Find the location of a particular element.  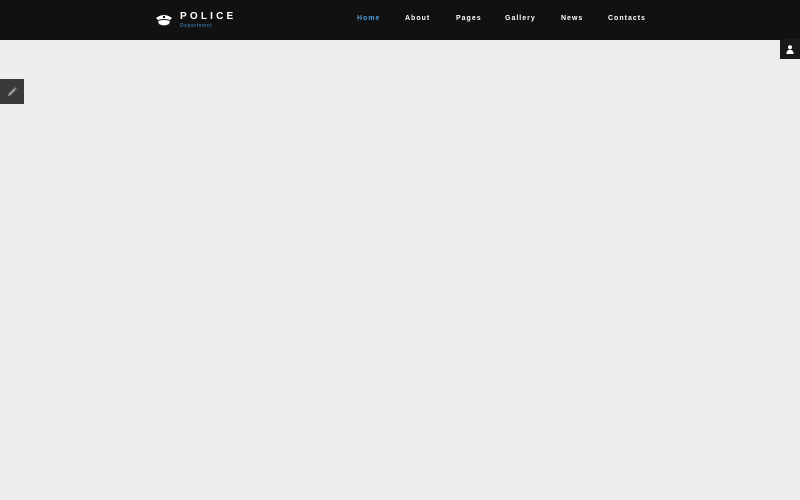

site-logo: POLICE Department is located at coordinates (195, 20).